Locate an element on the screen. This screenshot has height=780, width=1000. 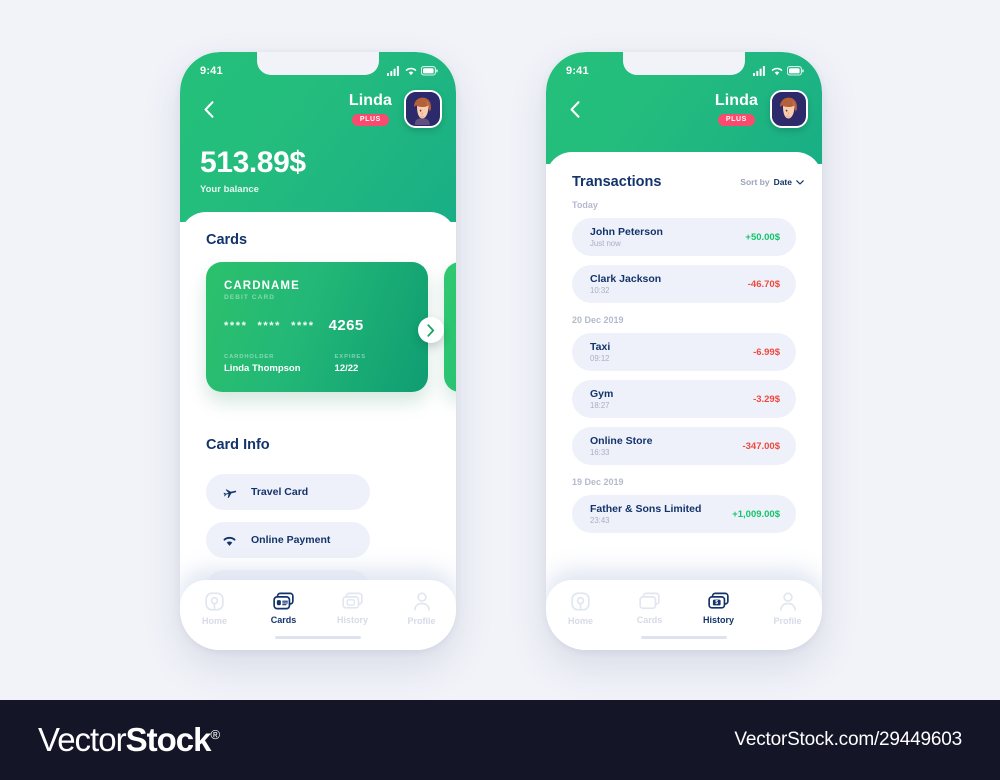
transaction-row: Gym 18:27 -3.29$ is located at coordinates (684, 399).